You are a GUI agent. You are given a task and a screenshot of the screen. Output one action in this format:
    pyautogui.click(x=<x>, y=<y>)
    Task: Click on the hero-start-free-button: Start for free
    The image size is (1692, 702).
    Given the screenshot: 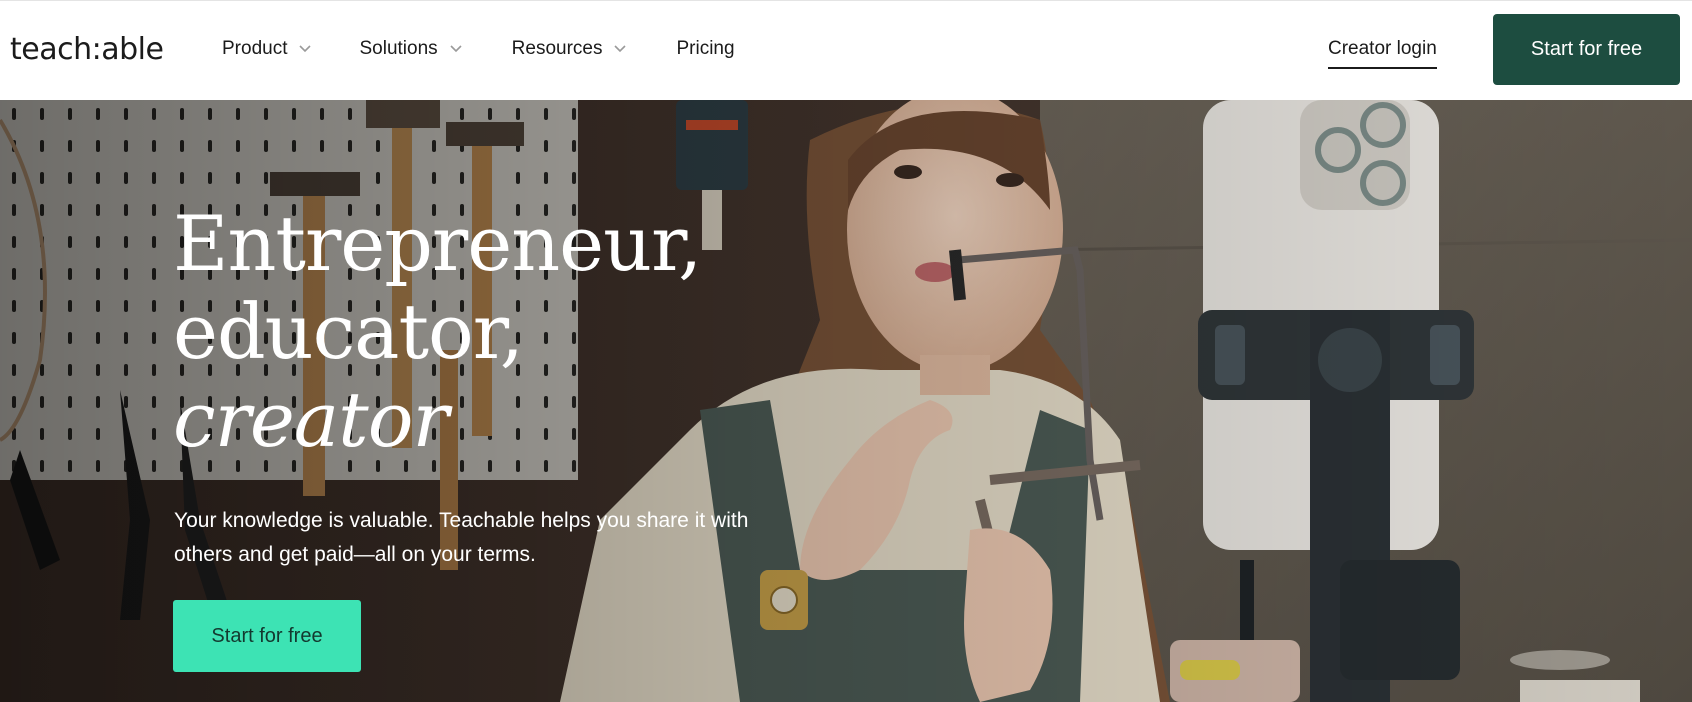 What is the action you would take?
    pyautogui.click(x=267, y=636)
    